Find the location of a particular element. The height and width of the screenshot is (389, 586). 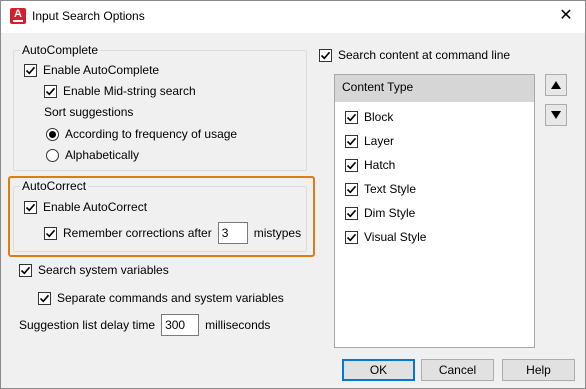

enable-autocorrect-checkbox: Enable AutoCorrect is located at coordinates (85, 207).